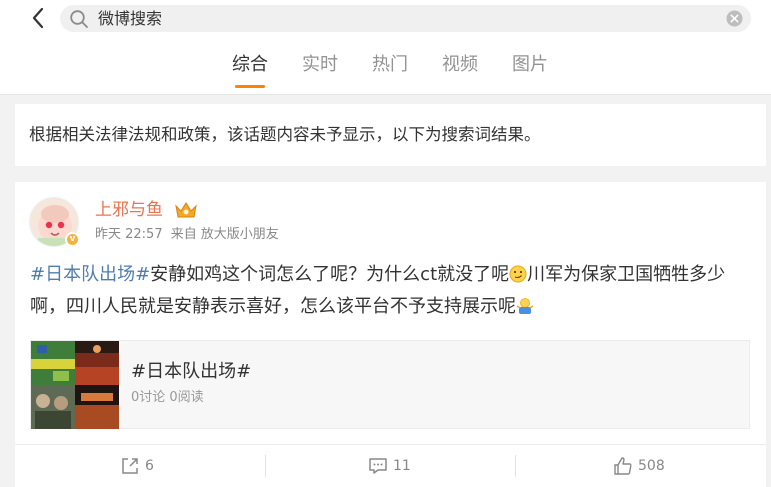 The image size is (771, 487). Describe the element at coordinates (530, 65) in the screenshot. I see `tab-images: 图片` at that location.